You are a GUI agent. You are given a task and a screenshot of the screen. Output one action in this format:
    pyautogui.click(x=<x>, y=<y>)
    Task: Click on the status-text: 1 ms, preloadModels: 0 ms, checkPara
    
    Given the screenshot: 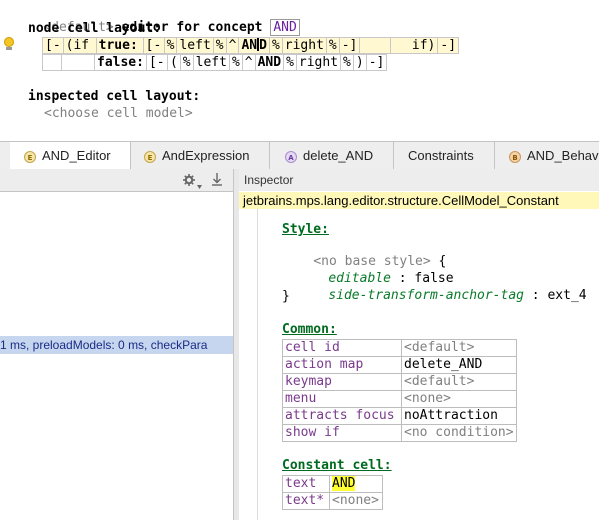 What is the action you would take?
    pyautogui.click(x=116, y=345)
    